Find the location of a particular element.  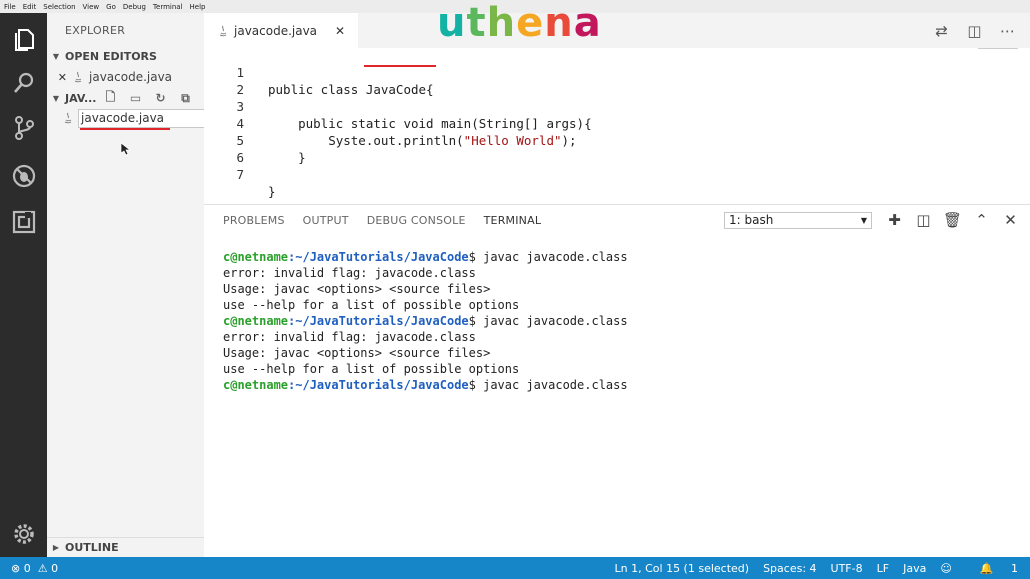

code-line: 4 Syste.out.println("Hello World"); is located at coordinates (390, 123).